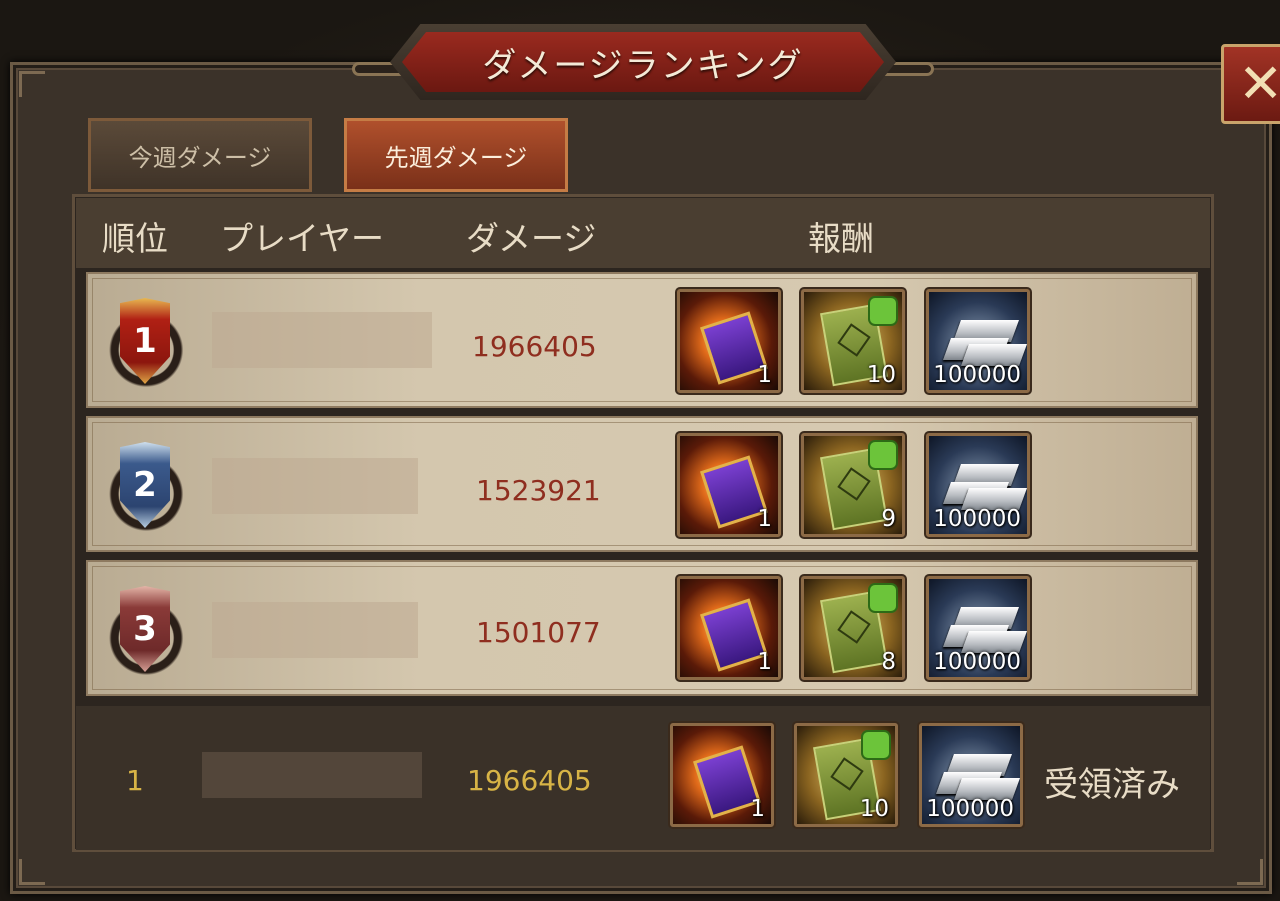 The image size is (1280, 901). I want to click on damage-value: 1501077, so click(538, 632).